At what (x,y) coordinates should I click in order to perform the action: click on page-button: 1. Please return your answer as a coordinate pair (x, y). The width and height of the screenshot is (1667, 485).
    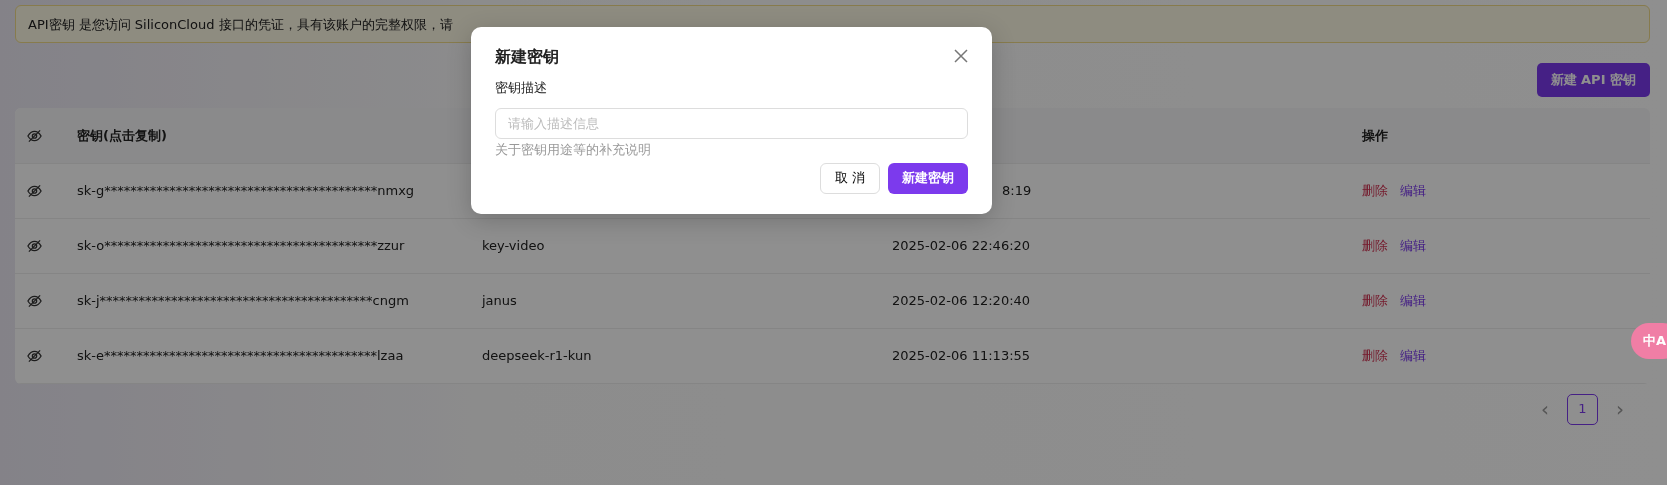
    Looking at the image, I should click on (1582, 409).